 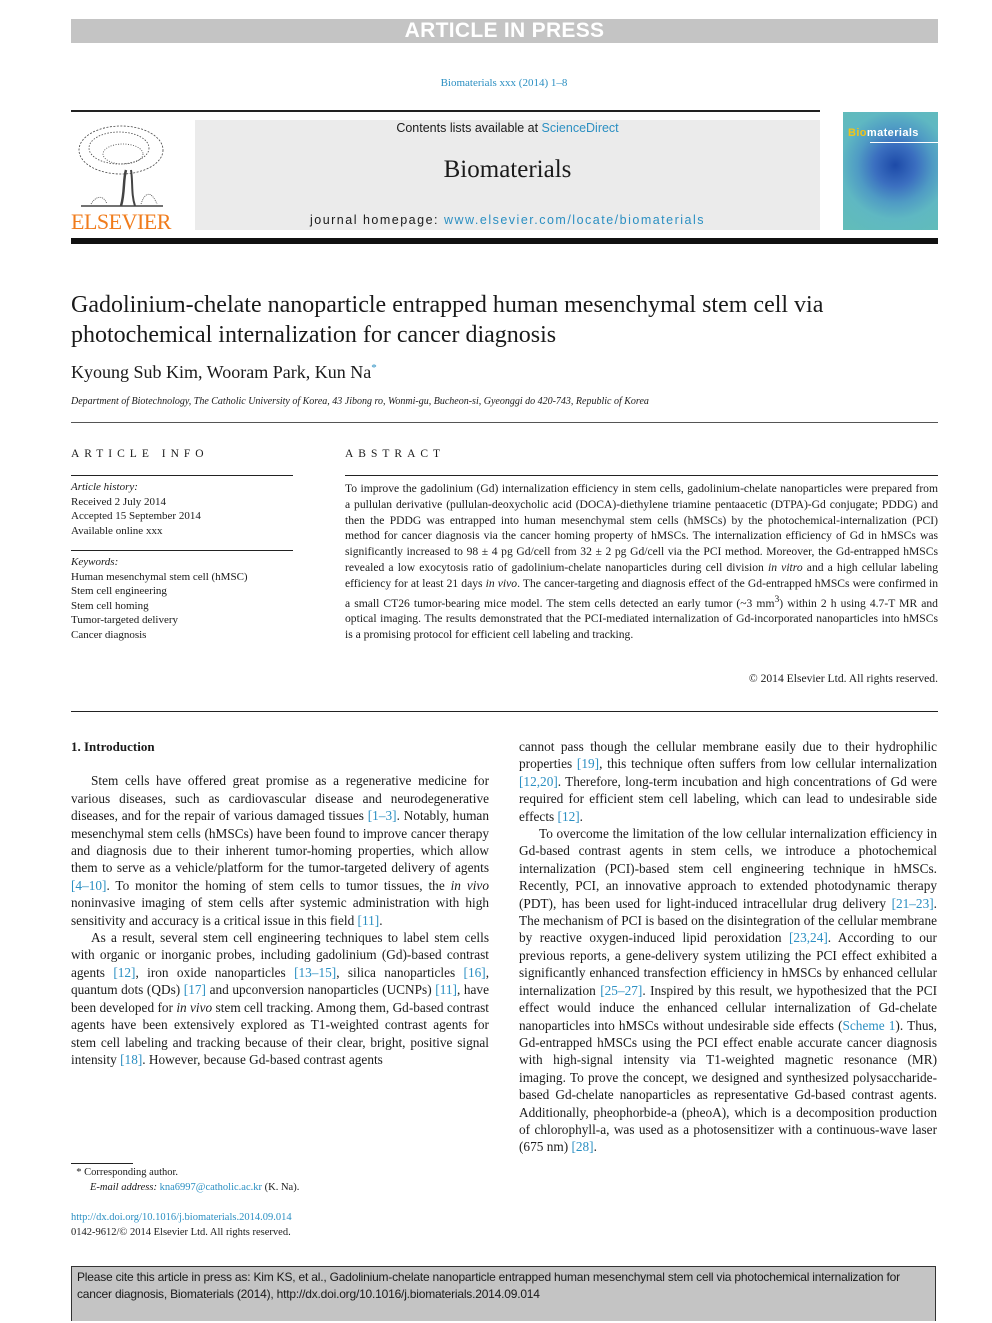 I want to click on reference-link: [17], so click(x=195, y=989).